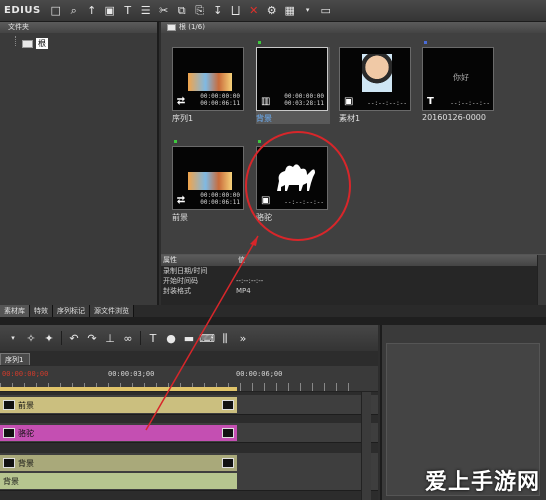 The width and height of the screenshot is (546, 500). Describe the element at coordinates (118, 433) in the screenshot. I see `timeline-clip: 骆驼` at that location.